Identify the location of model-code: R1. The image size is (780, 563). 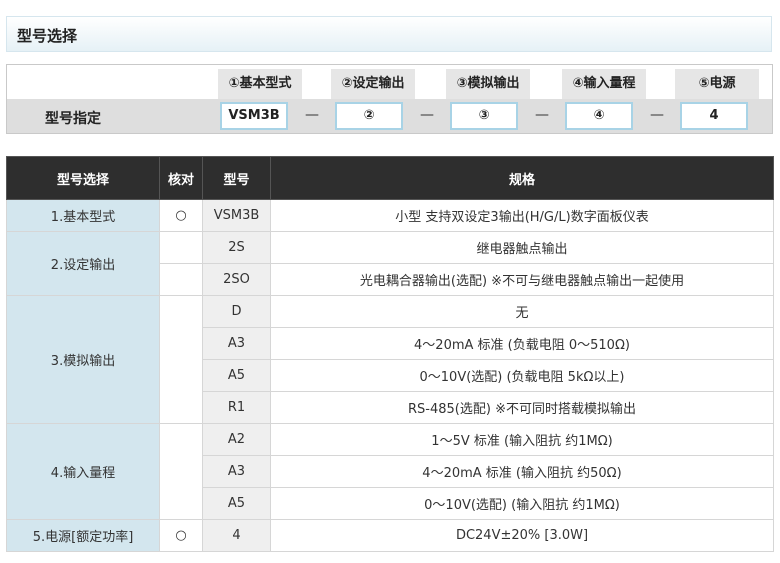
(236, 407).